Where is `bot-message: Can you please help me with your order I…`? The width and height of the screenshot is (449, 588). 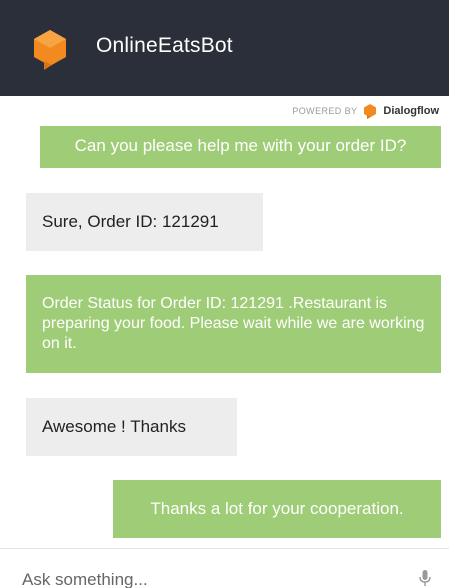 bot-message: Can you please help me with your order I… is located at coordinates (240, 147).